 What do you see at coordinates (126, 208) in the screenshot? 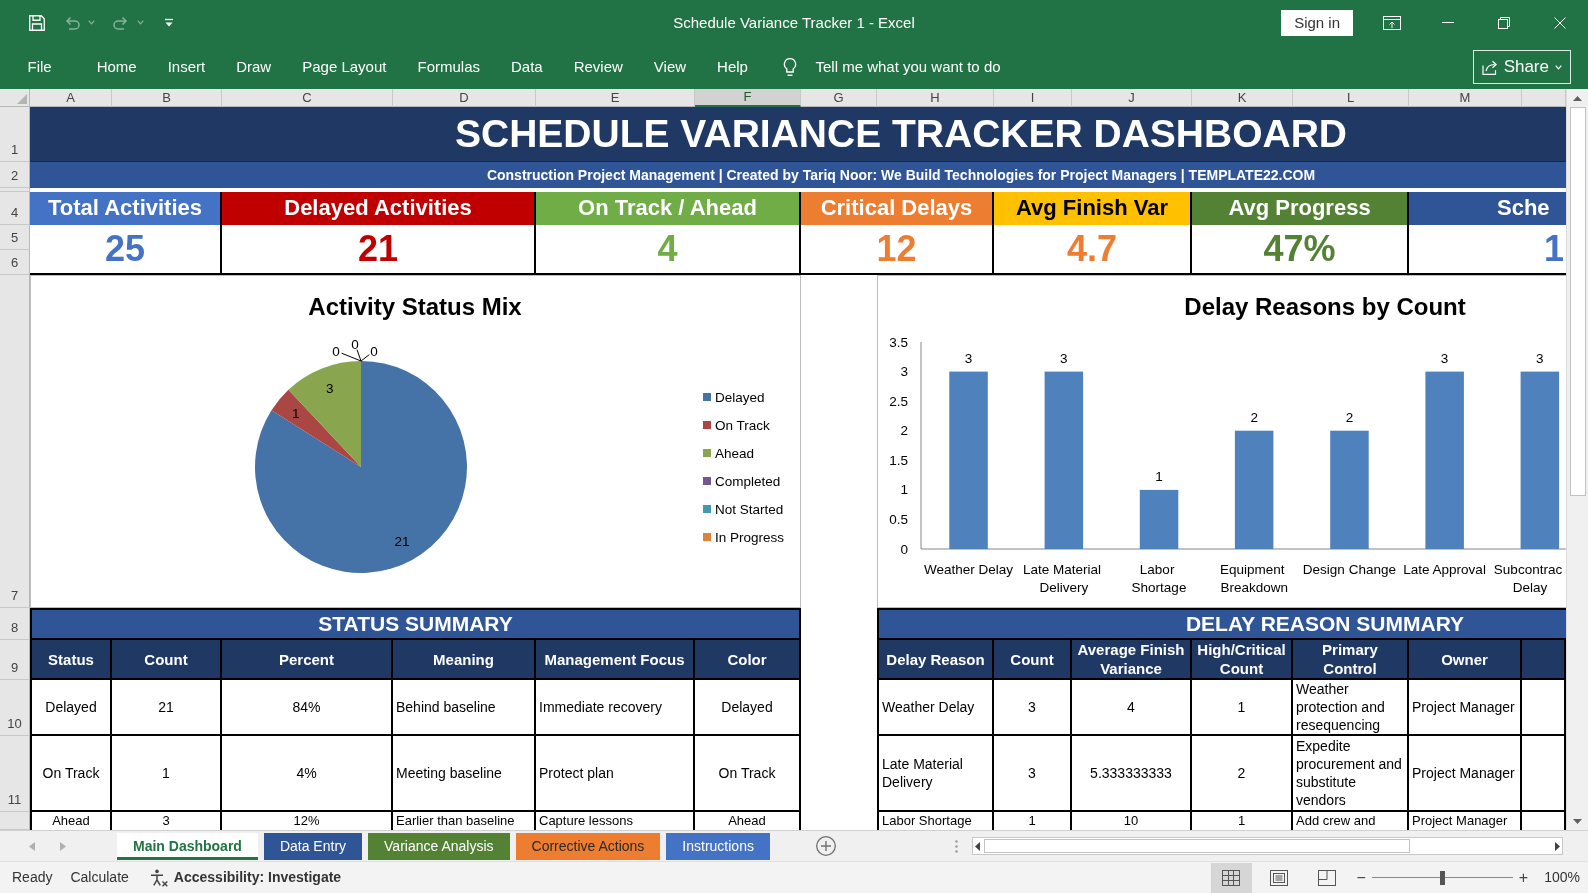
I see `kpi-label: Total Activities` at bounding box center [126, 208].